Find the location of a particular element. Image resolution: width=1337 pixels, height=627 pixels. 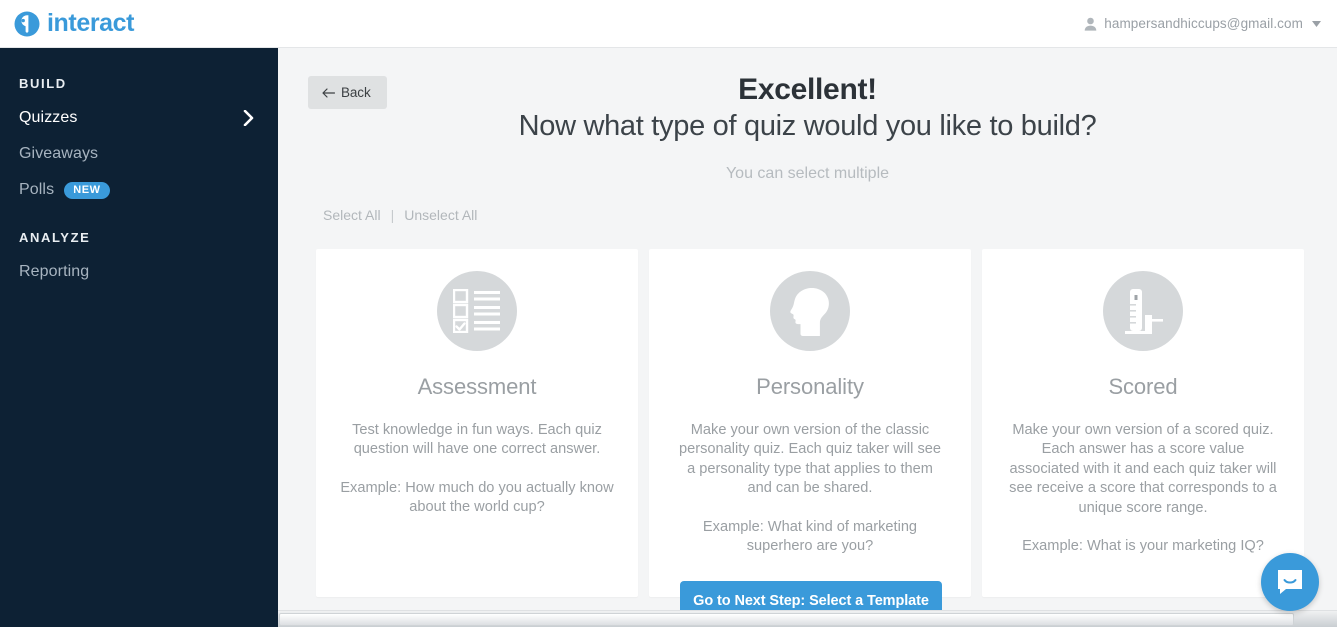

back-button-label: Back is located at coordinates (356, 92).